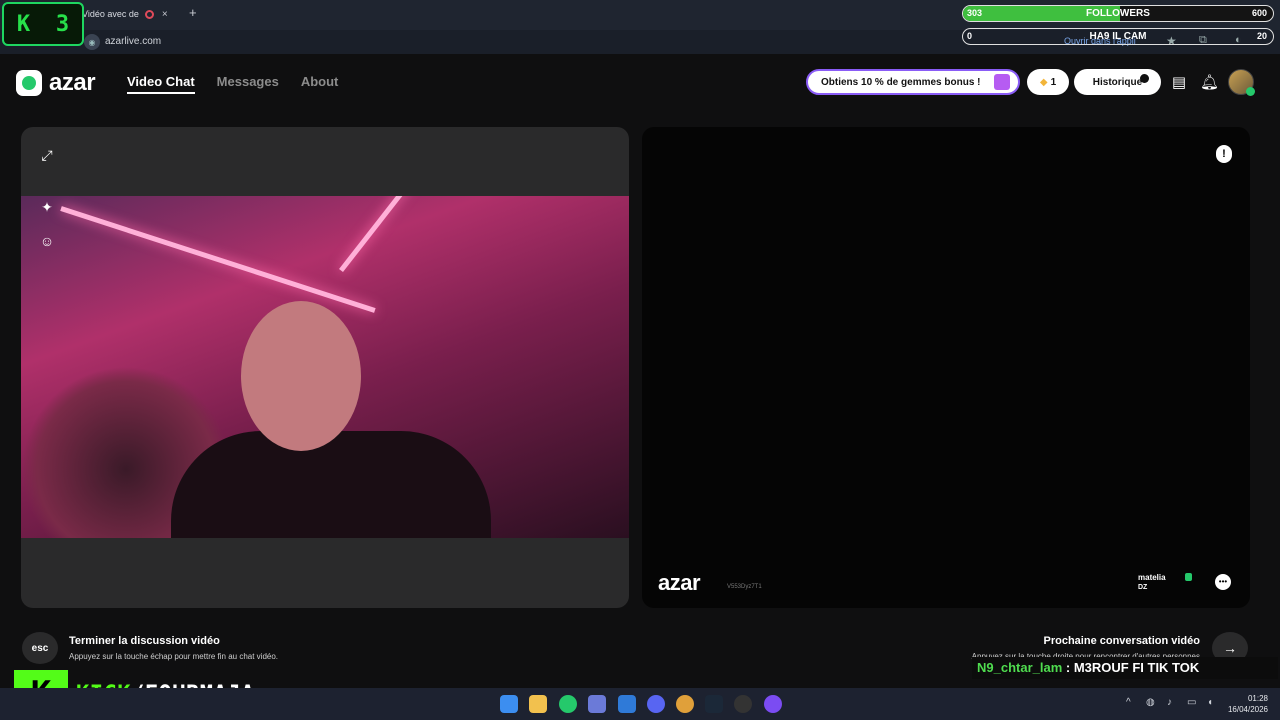 The width and height of the screenshot is (1280, 720). I want to click on azar-logo: azar, so click(56, 83).